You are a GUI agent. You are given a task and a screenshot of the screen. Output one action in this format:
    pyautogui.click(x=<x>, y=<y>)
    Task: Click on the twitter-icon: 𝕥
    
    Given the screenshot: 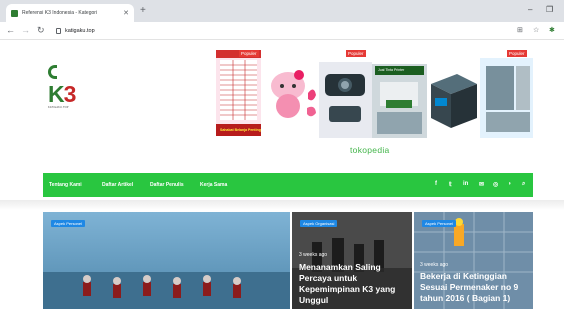 What is the action you would take?
    pyautogui.click(x=450, y=184)
    